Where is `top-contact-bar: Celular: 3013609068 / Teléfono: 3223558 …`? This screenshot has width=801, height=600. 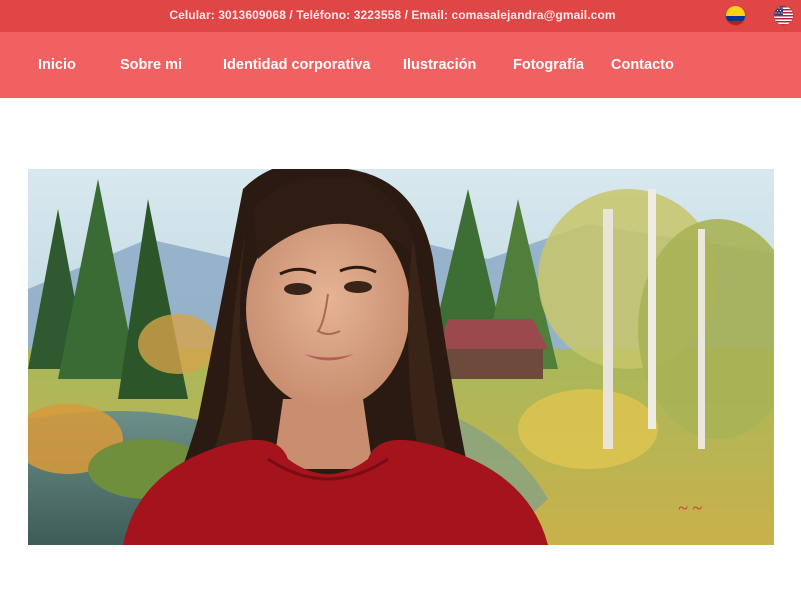
top-contact-bar: Celular: 3013609068 / Teléfono: 3223558 … is located at coordinates (400, 16).